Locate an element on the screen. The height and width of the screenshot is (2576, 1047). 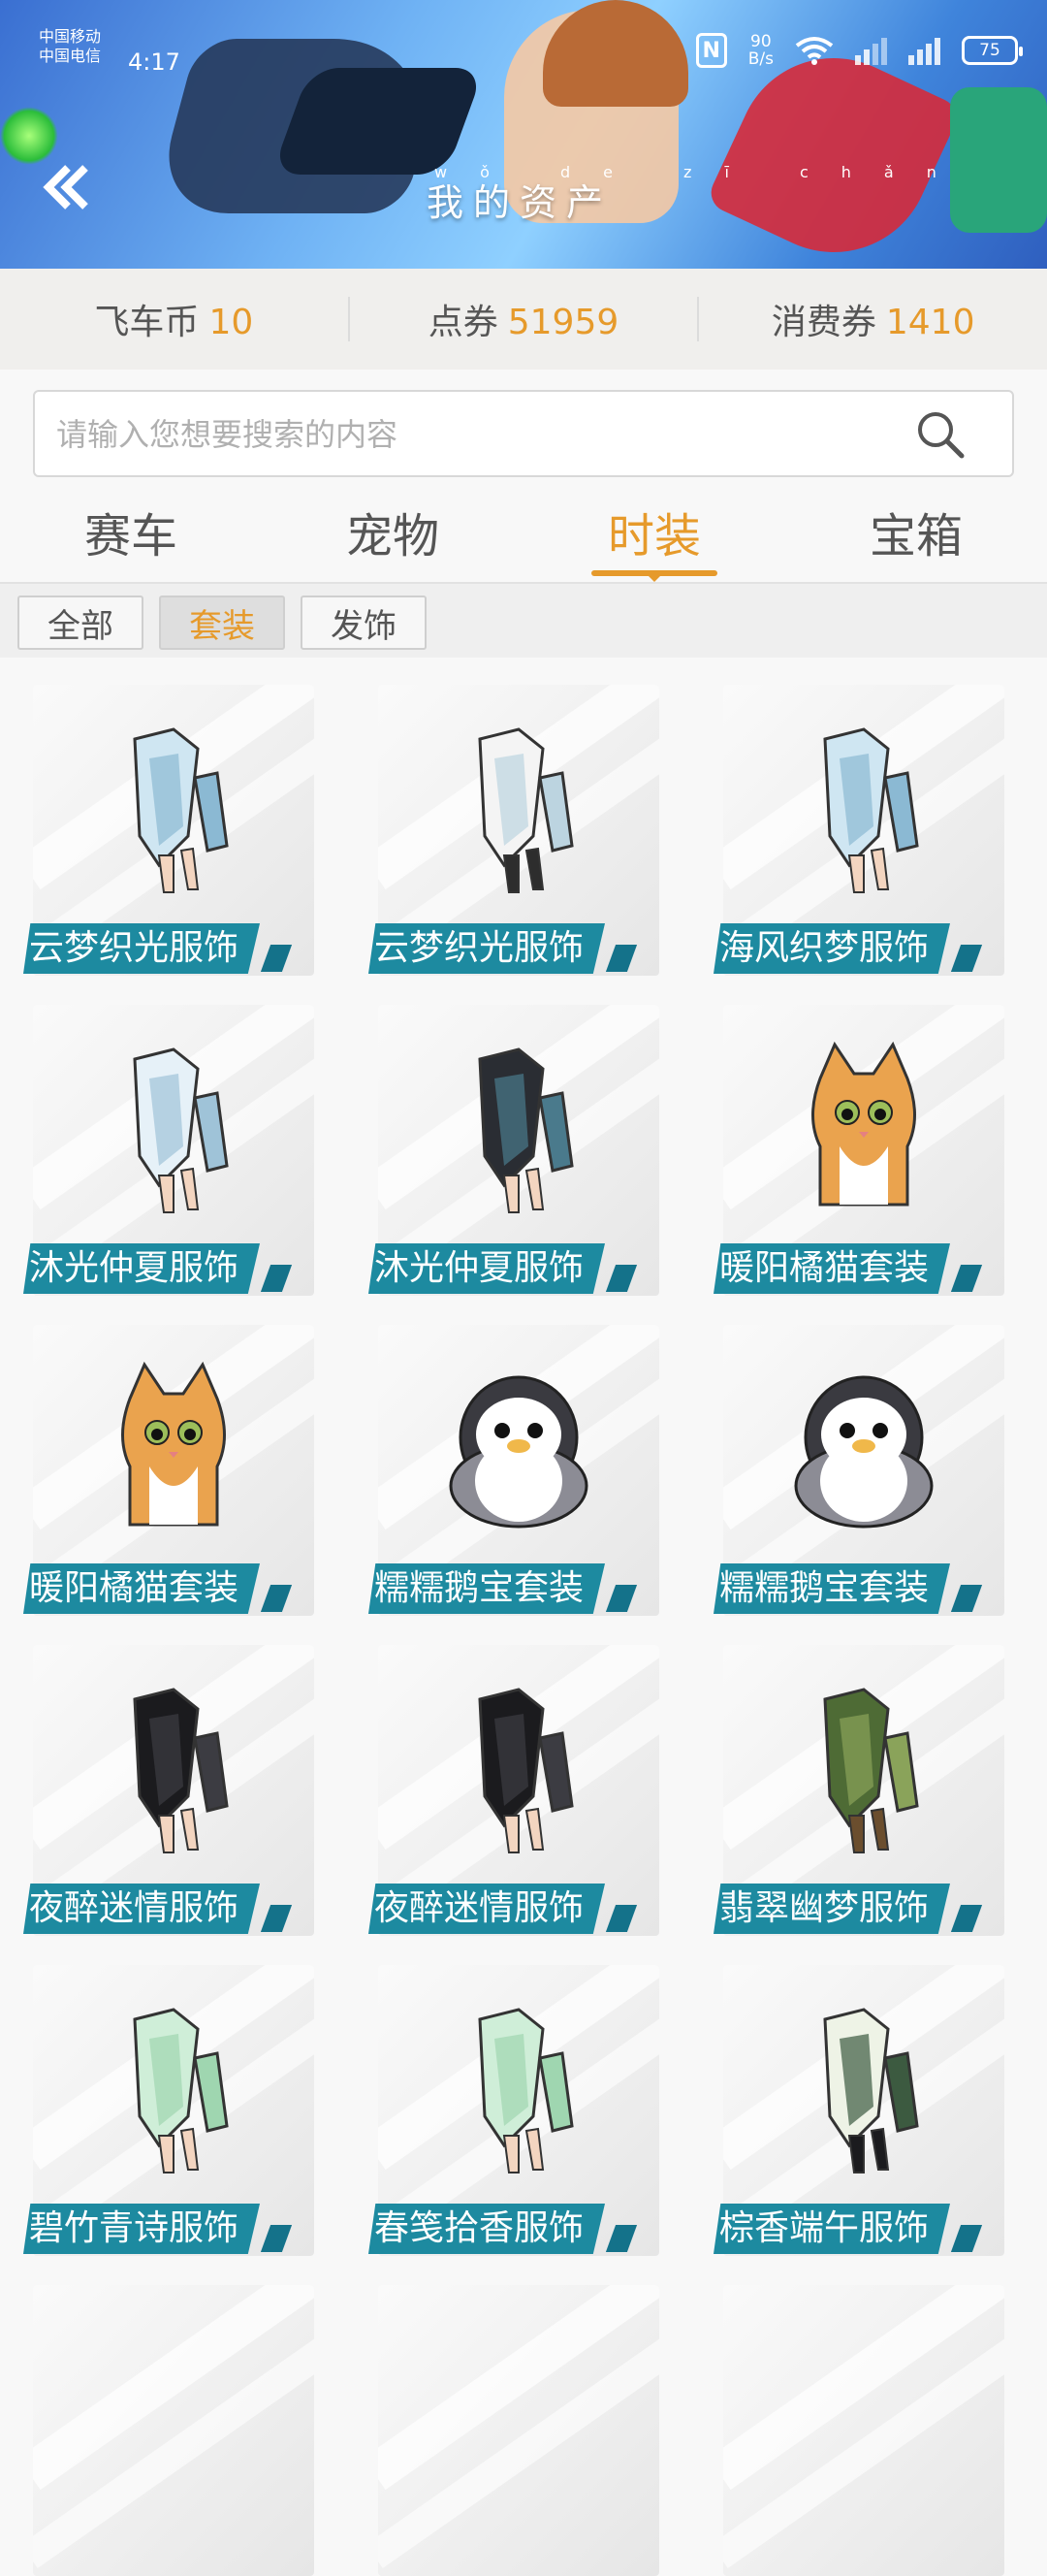
subtab-label: 套装 is located at coordinates (222, 626).